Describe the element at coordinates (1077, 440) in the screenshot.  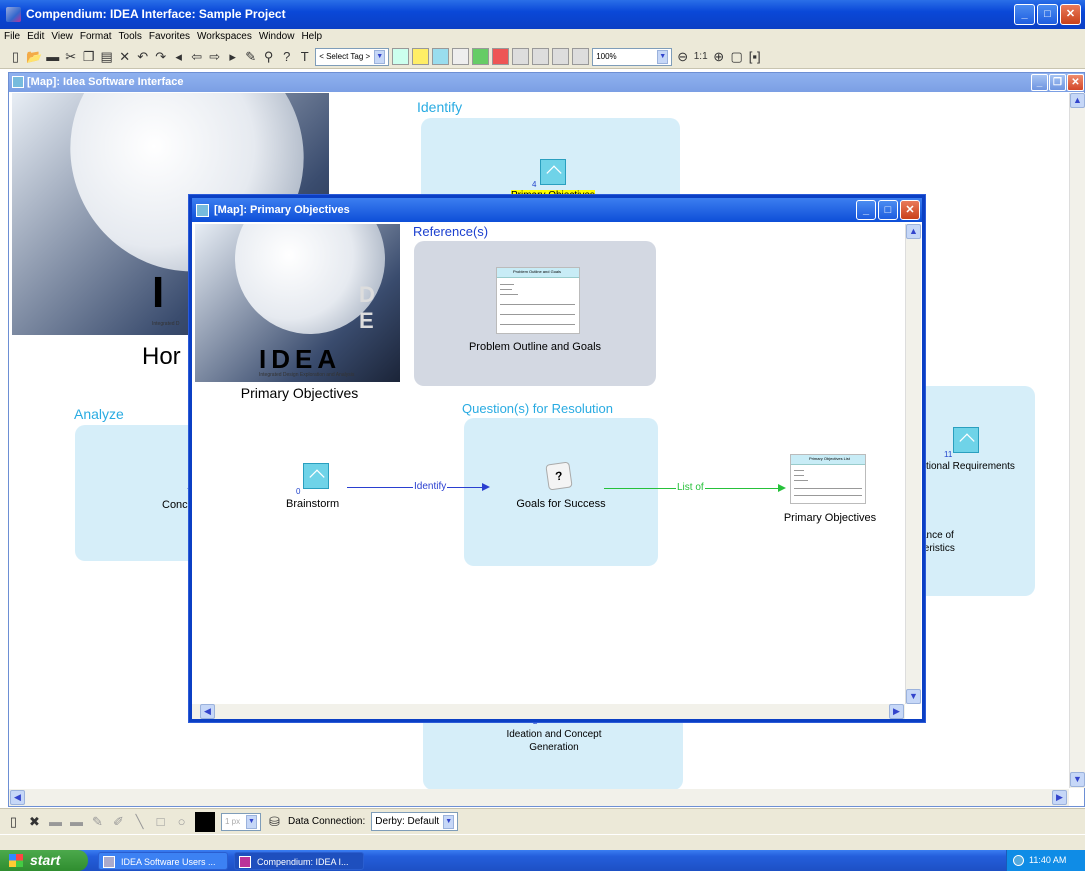
I see `vertical-scrollbar: ▲ ▼` at that location.